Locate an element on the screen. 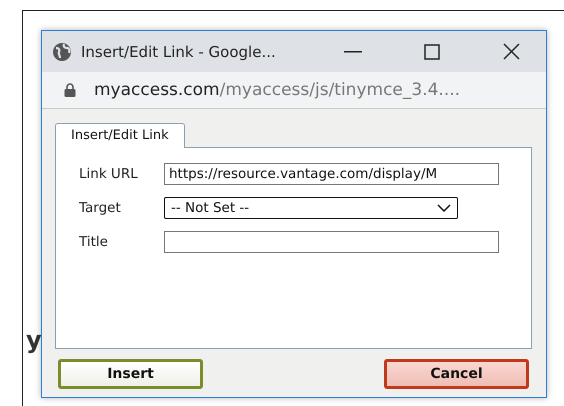  field-label: Title is located at coordinates (94, 242).